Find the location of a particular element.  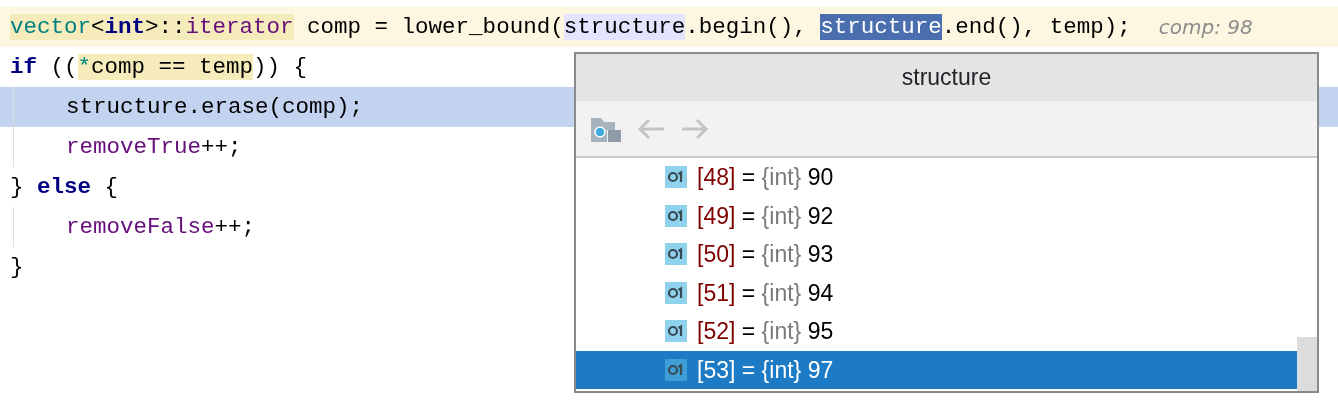

variable-row: [50] = {int} 93 is located at coordinates (945, 254).